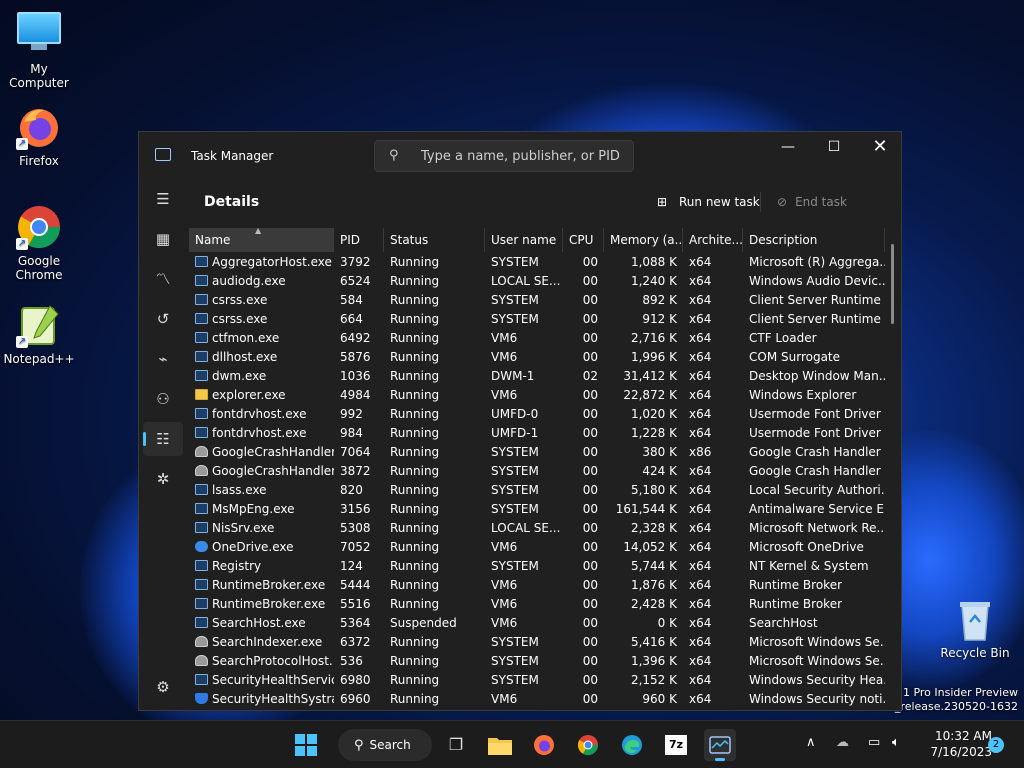 The height and width of the screenshot is (768, 1024). Describe the element at coordinates (201, 565) in the screenshot. I see `process-app-icon` at that location.